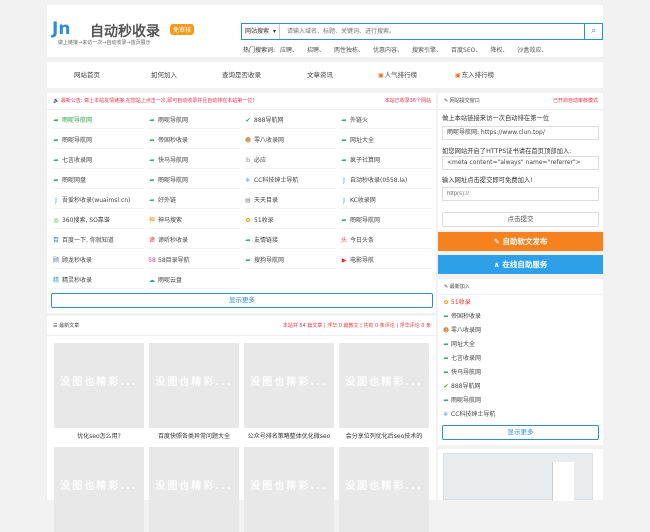  Describe the element at coordinates (77, 140) in the screenshot. I see `site-name: 雨呢导航网` at that location.